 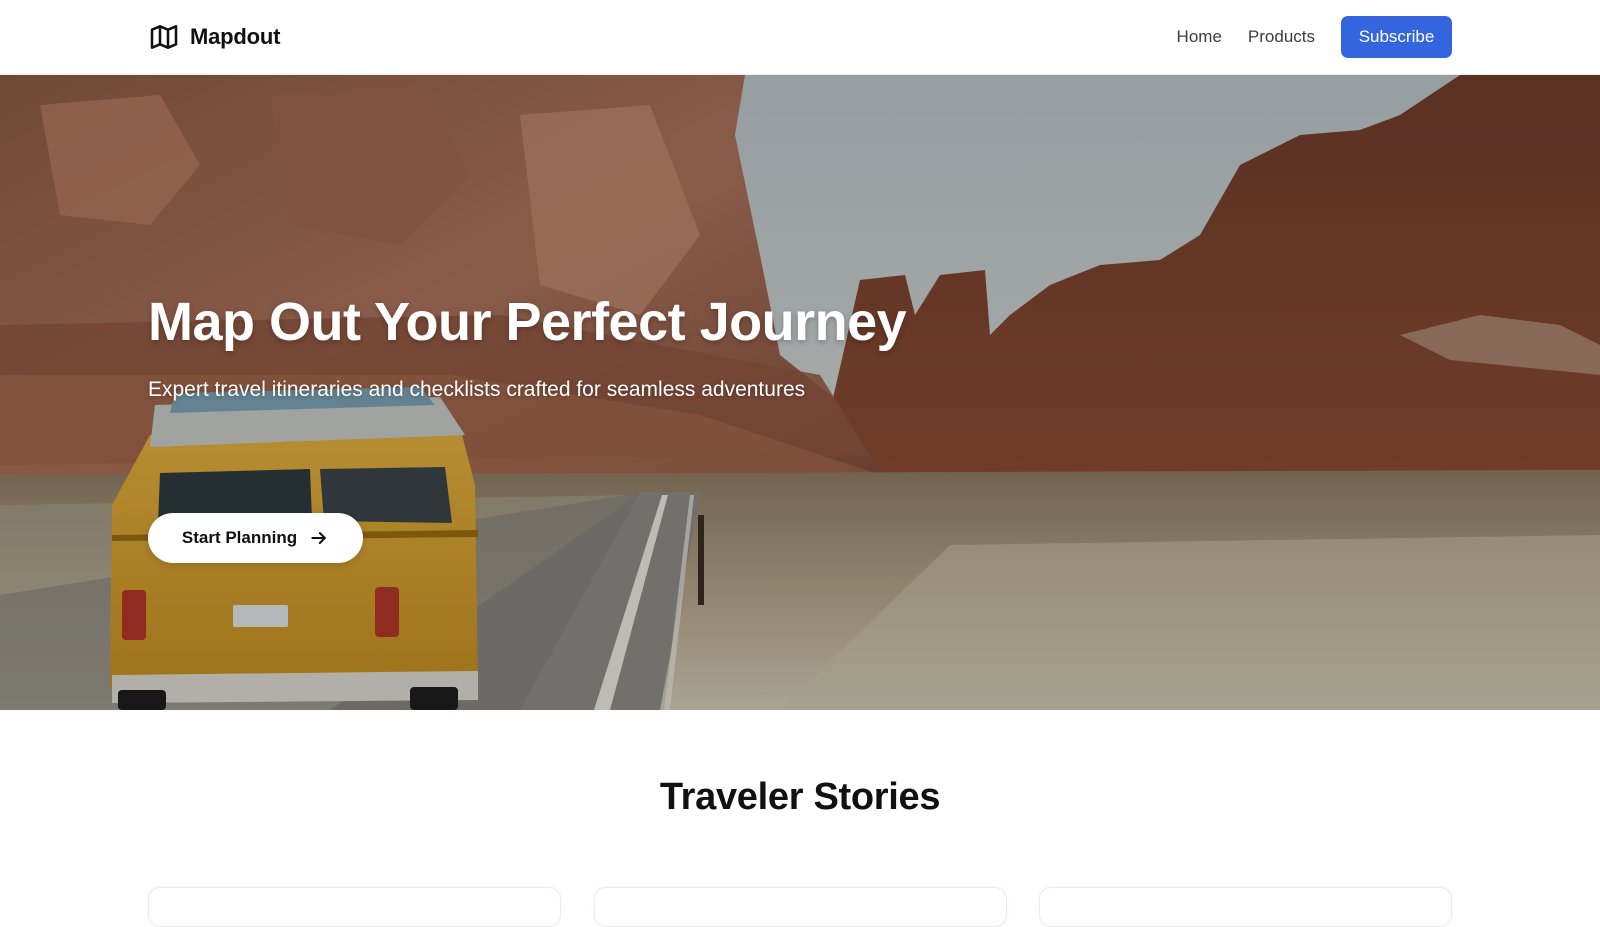 What do you see at coordinates (318, 538) in the screenshot?
I see `arrow-right-icon` at bounding box center [318, 538].